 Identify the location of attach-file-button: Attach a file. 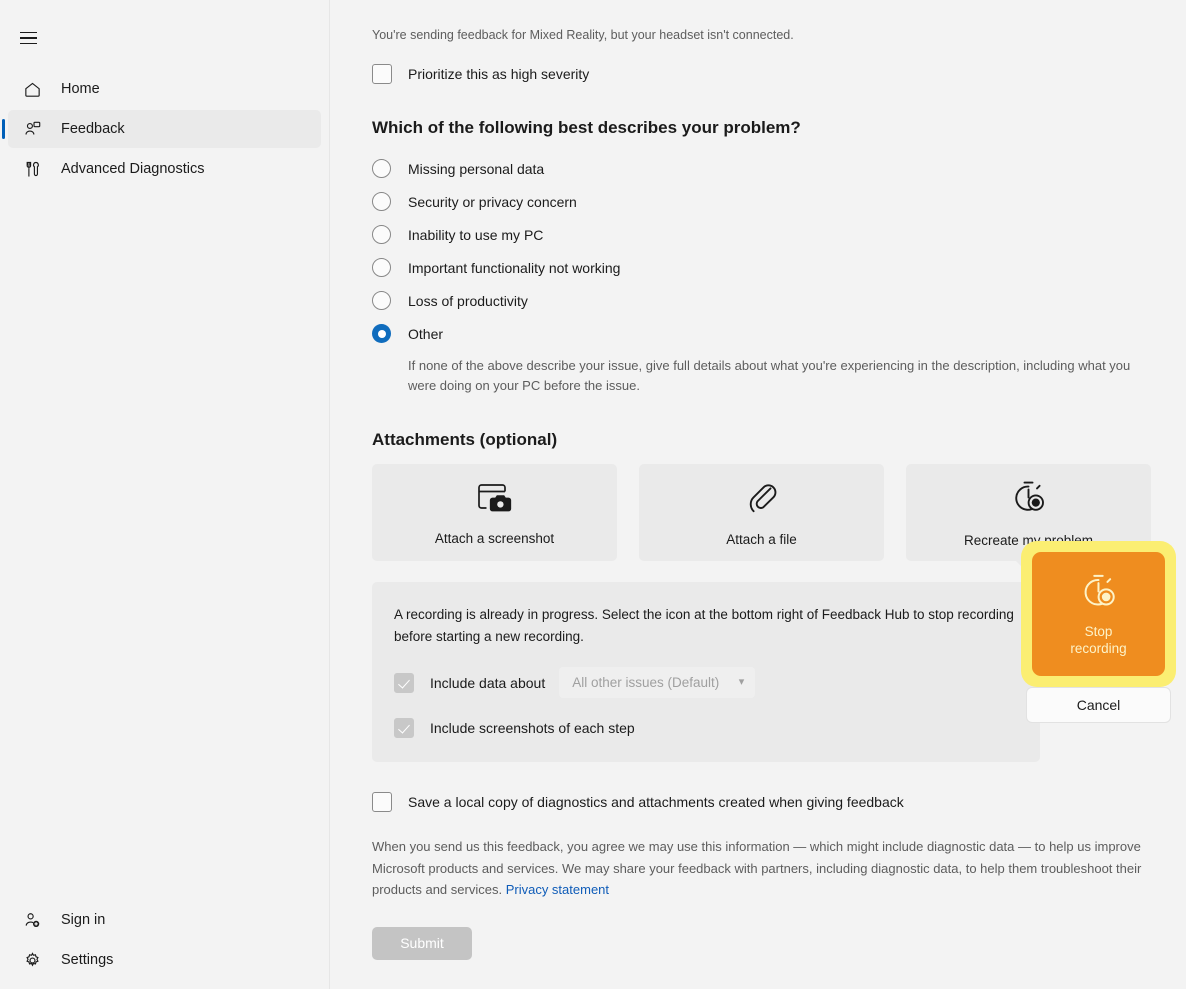
(761, 513).